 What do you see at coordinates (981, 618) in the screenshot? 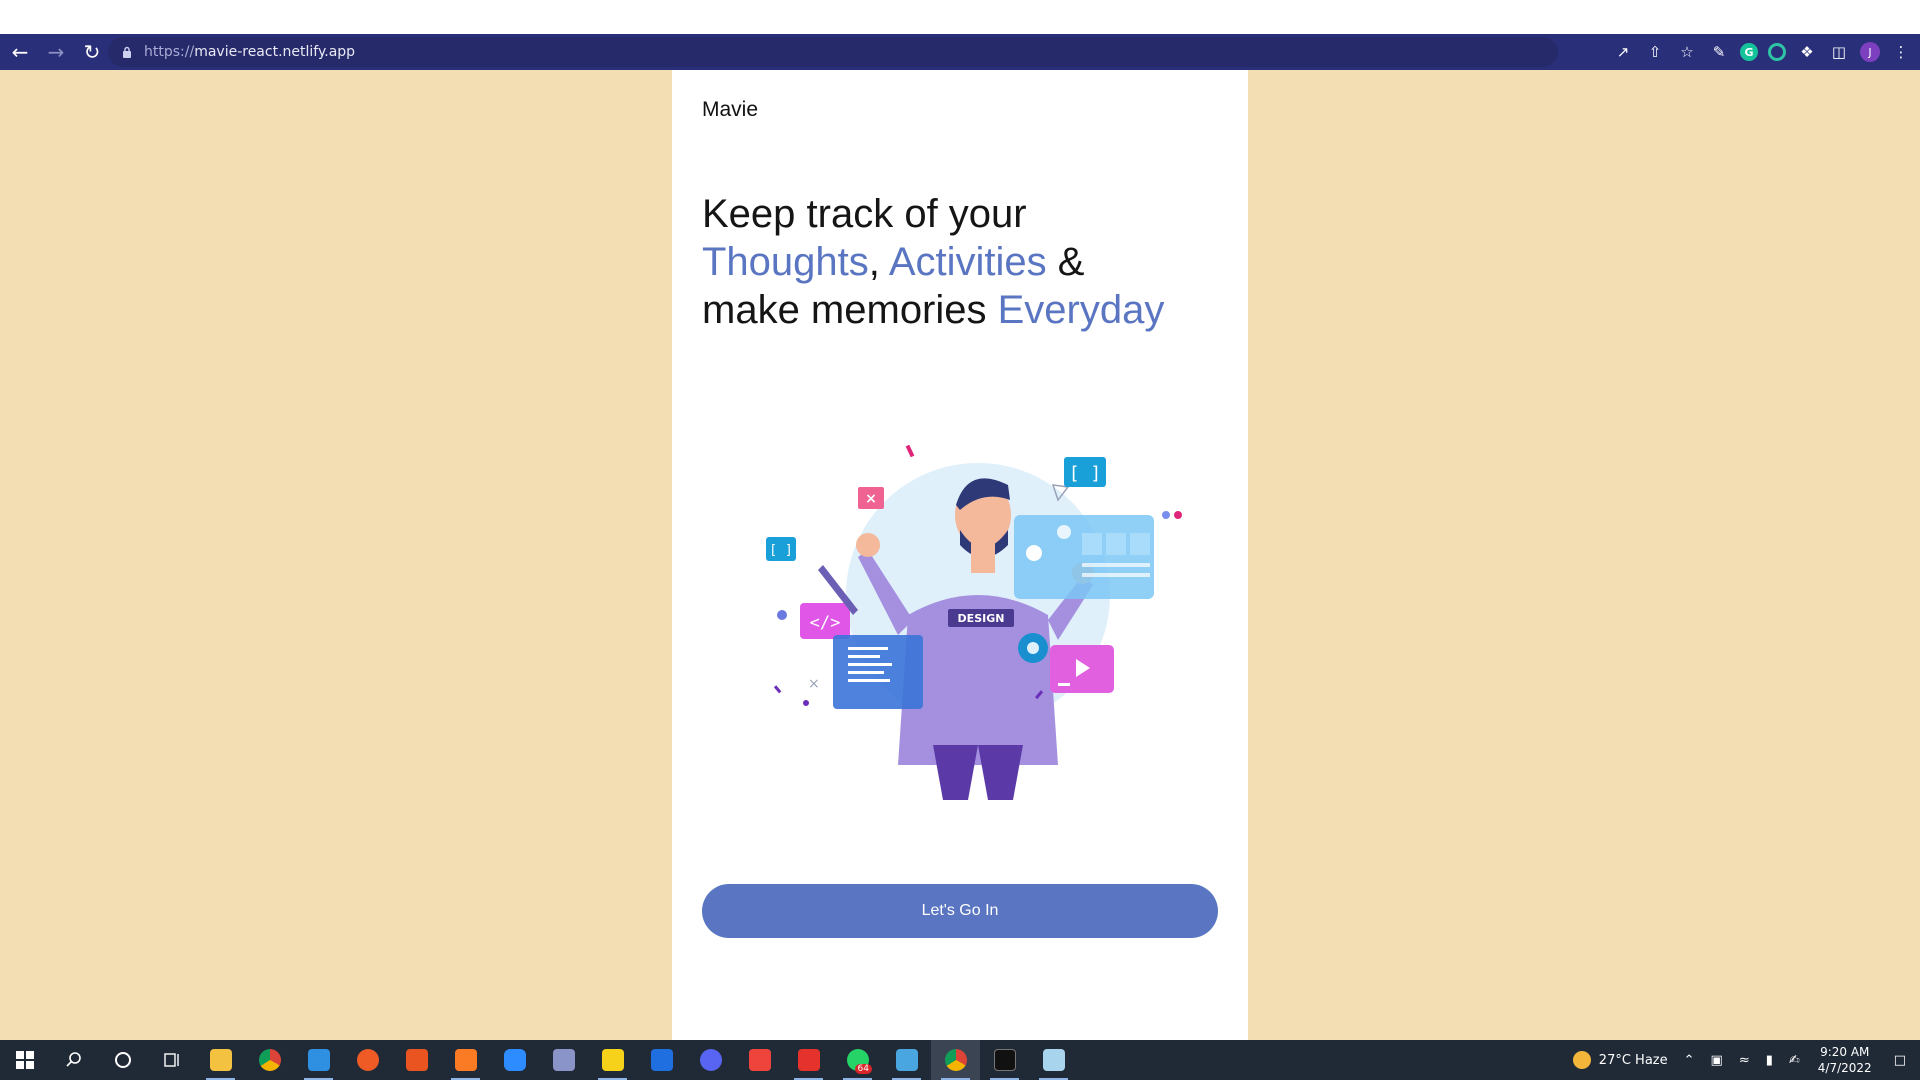
I see `design-badge-text: DESIGN` at bounding box center [981, 618].